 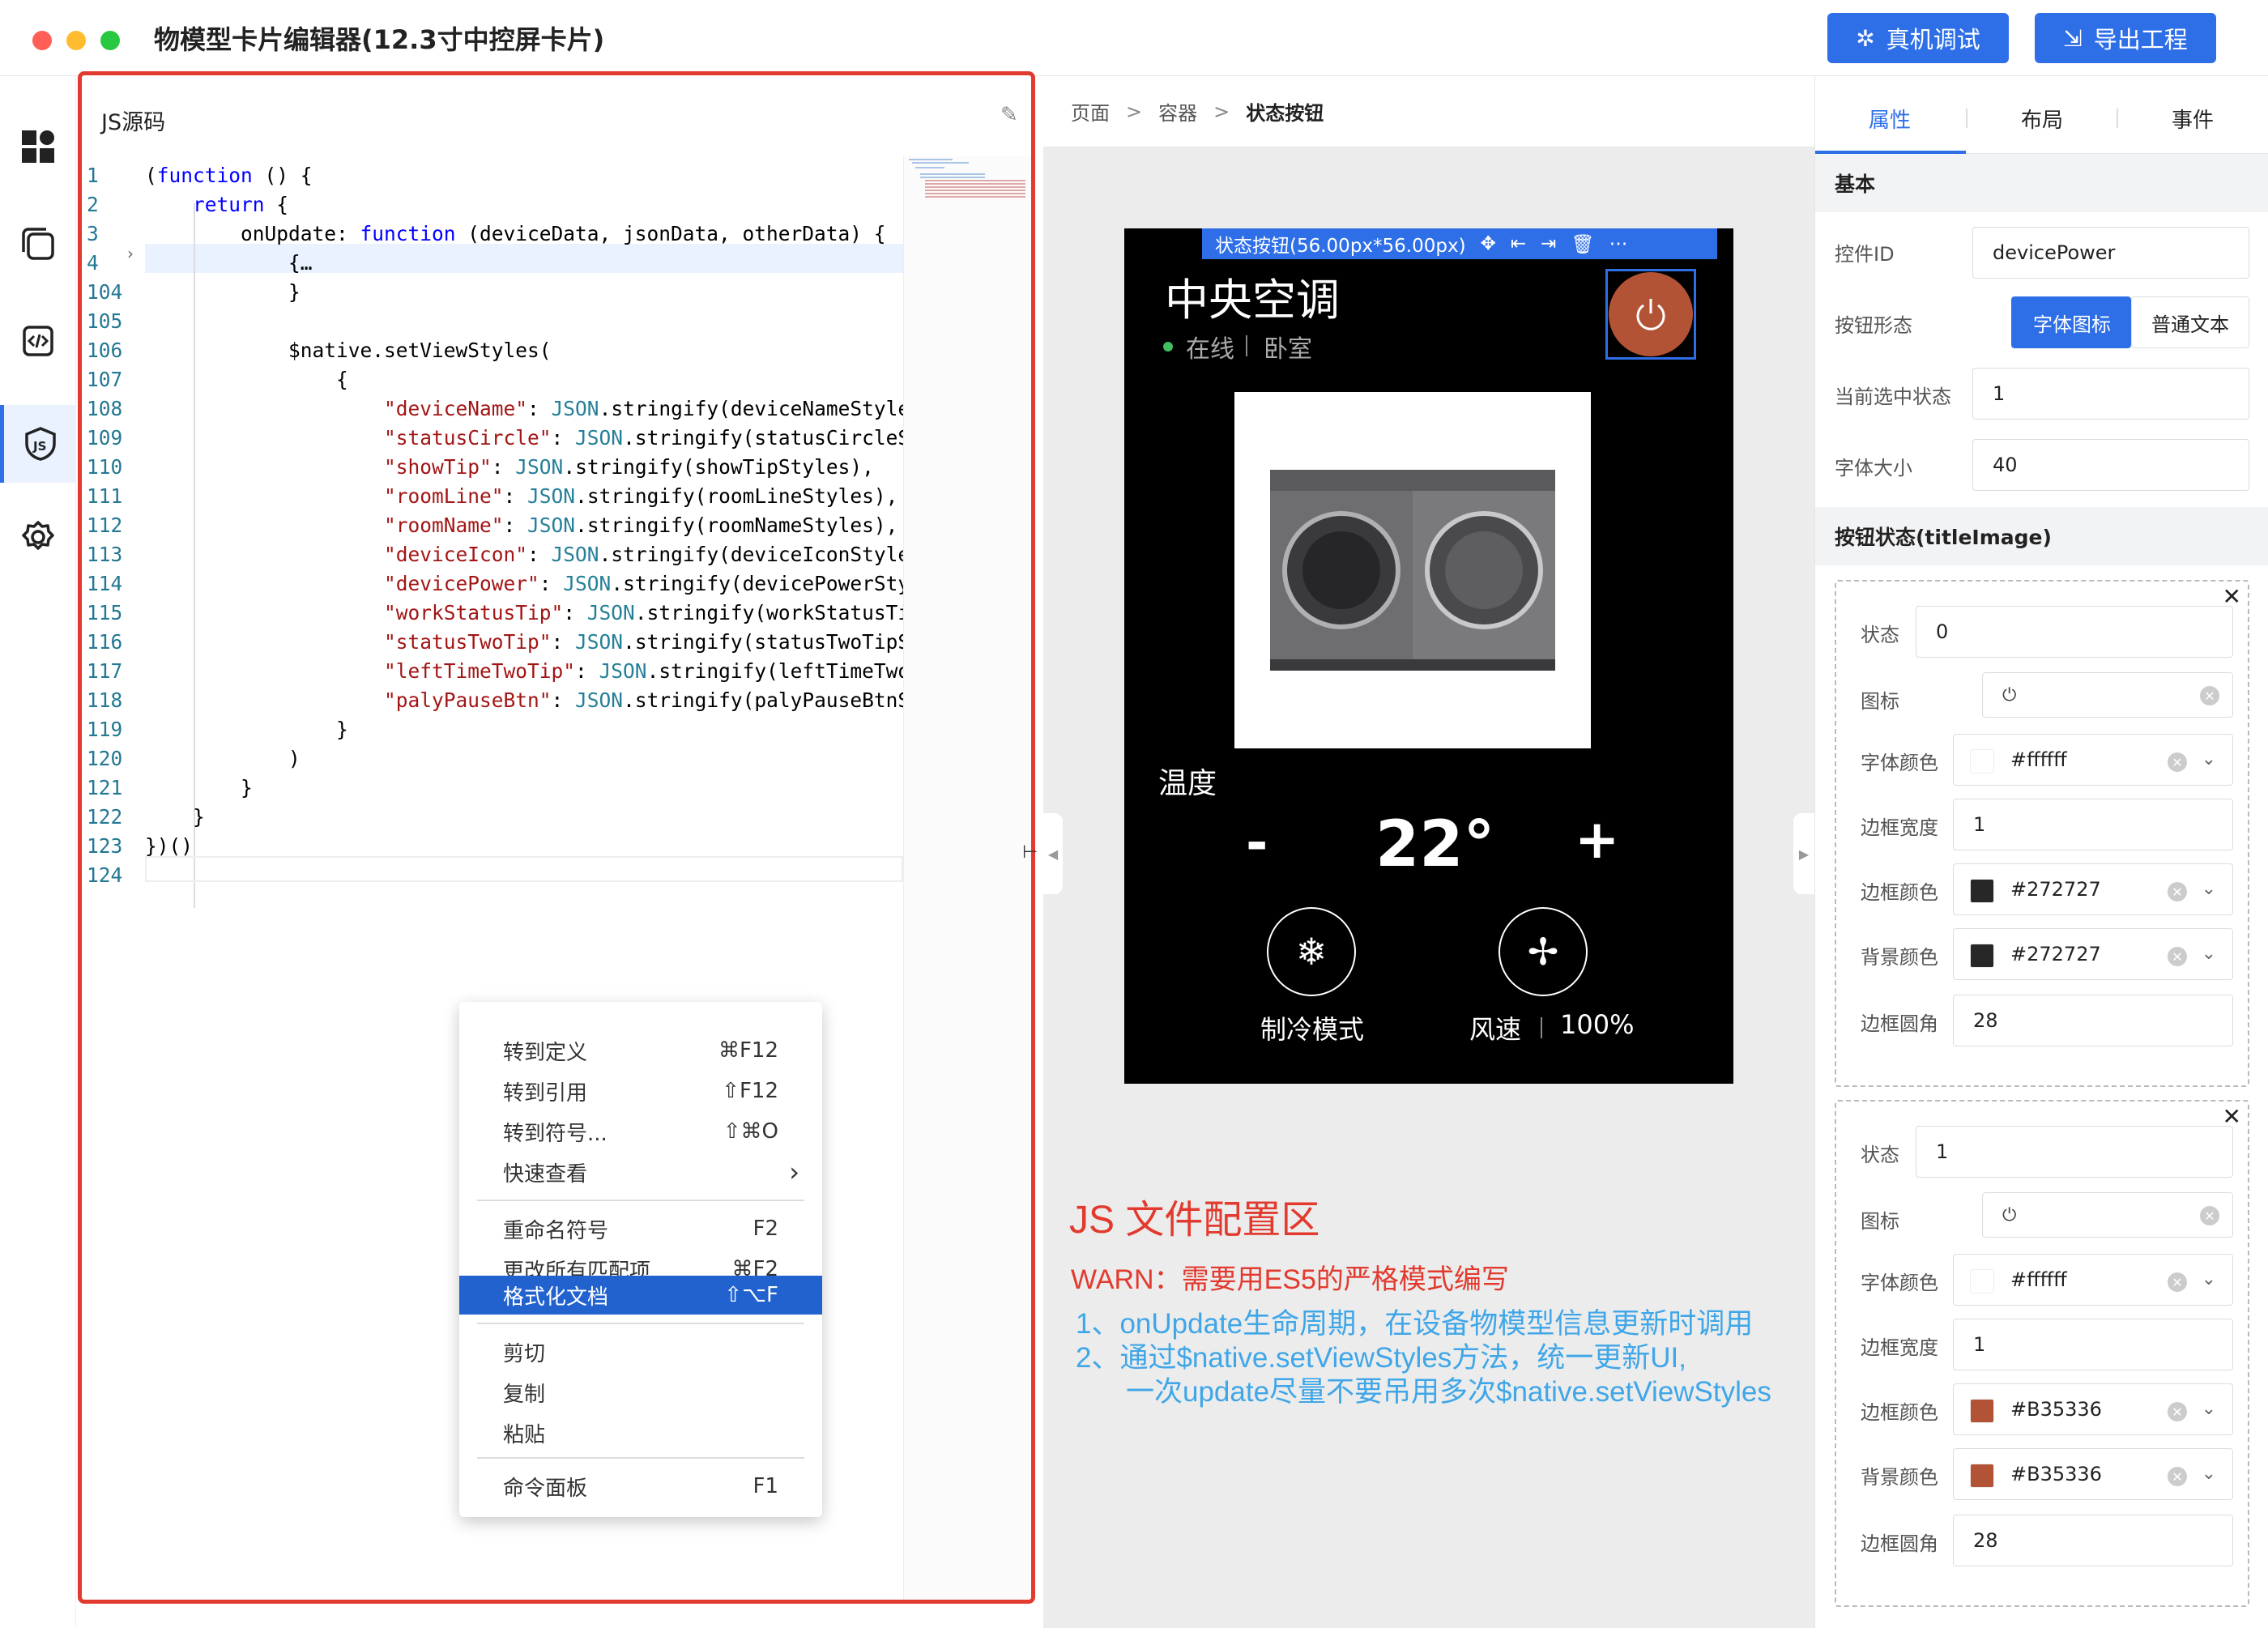 What do you see at coordinates (1899, 1283) in the screenshot?
I see `state-field-label: 字体颜色` at bounding box center [1899, 1283].